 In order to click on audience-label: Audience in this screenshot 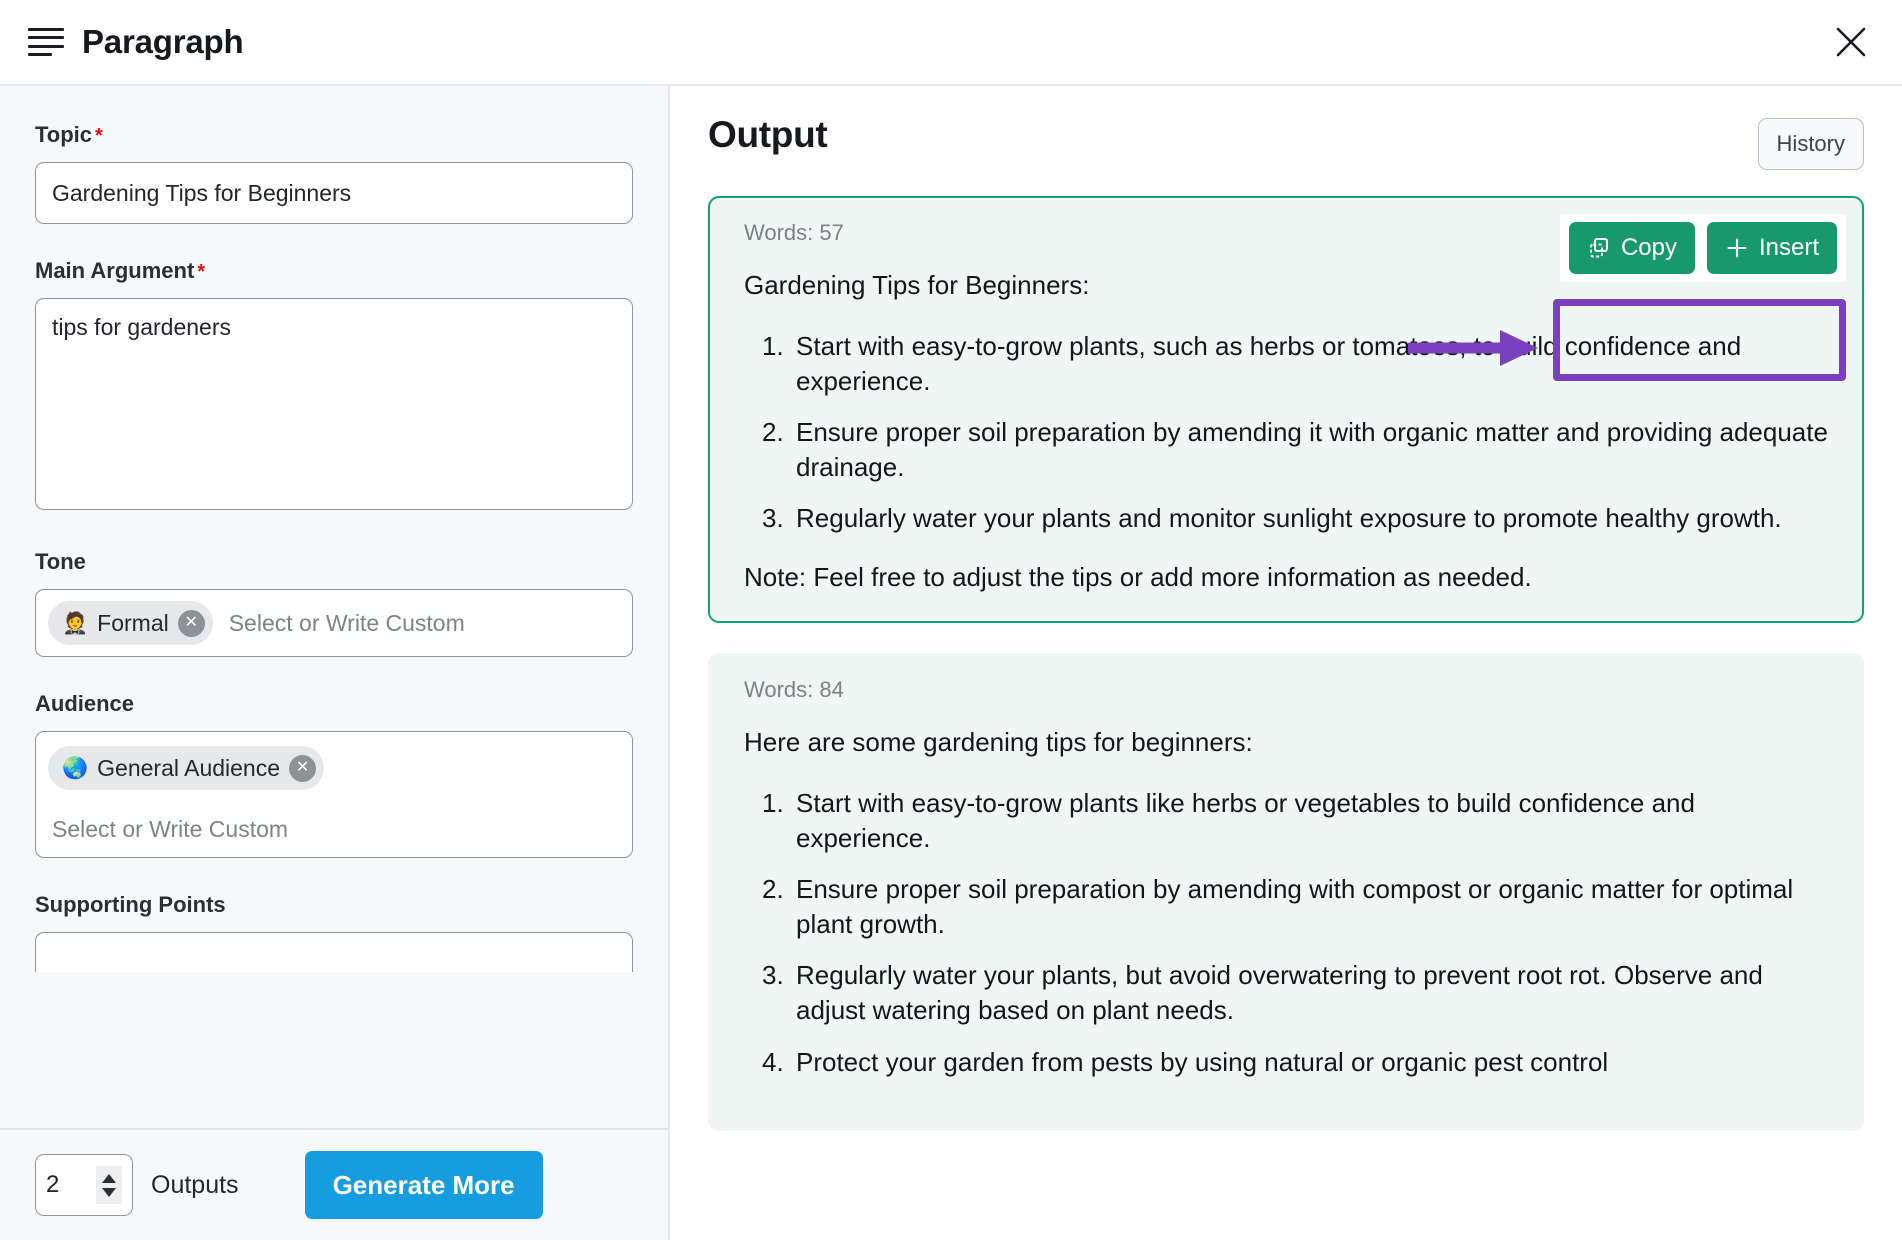, I will do `click(85, 703)`.